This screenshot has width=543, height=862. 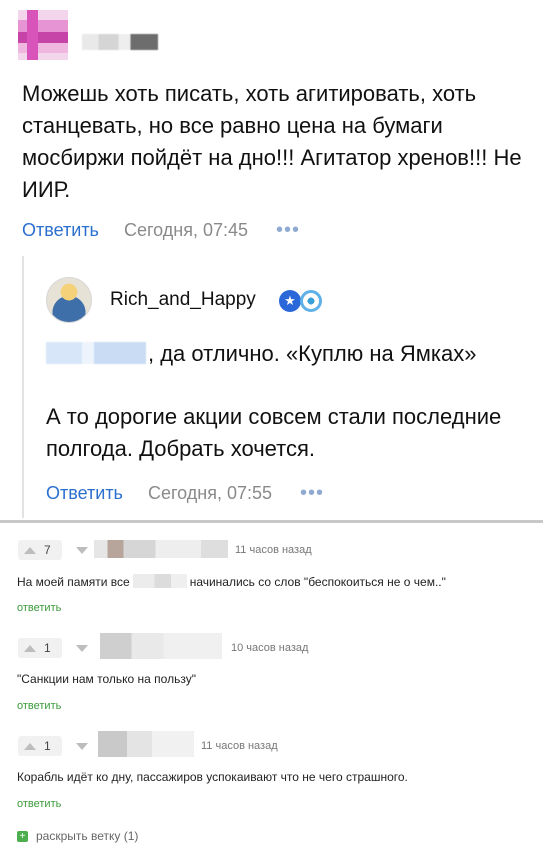 What do you see at coordinates (87, 836) in the screenshot?
I see `expand-thread-label: раскрыть ветку (1)` at bounding box center [87, 836].